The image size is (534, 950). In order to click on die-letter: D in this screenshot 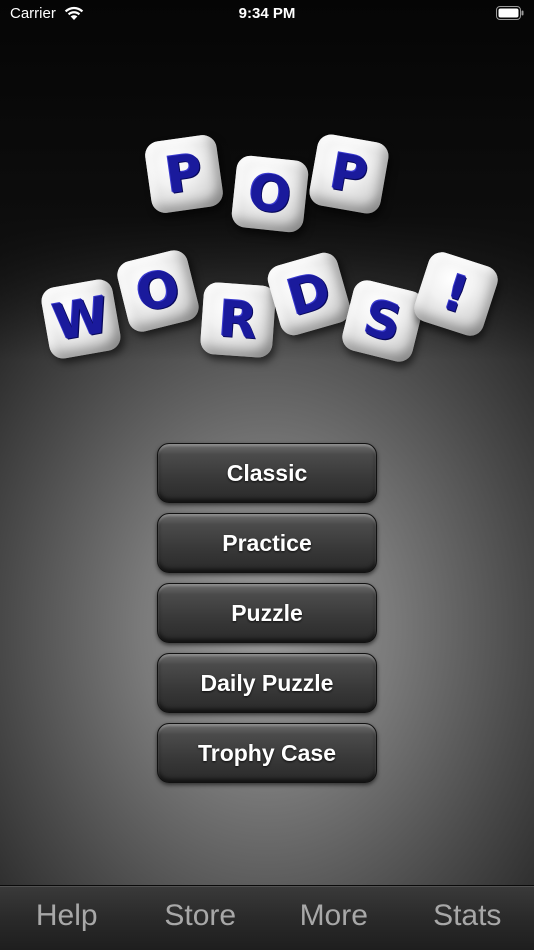, I will do `click(309, 294)`.